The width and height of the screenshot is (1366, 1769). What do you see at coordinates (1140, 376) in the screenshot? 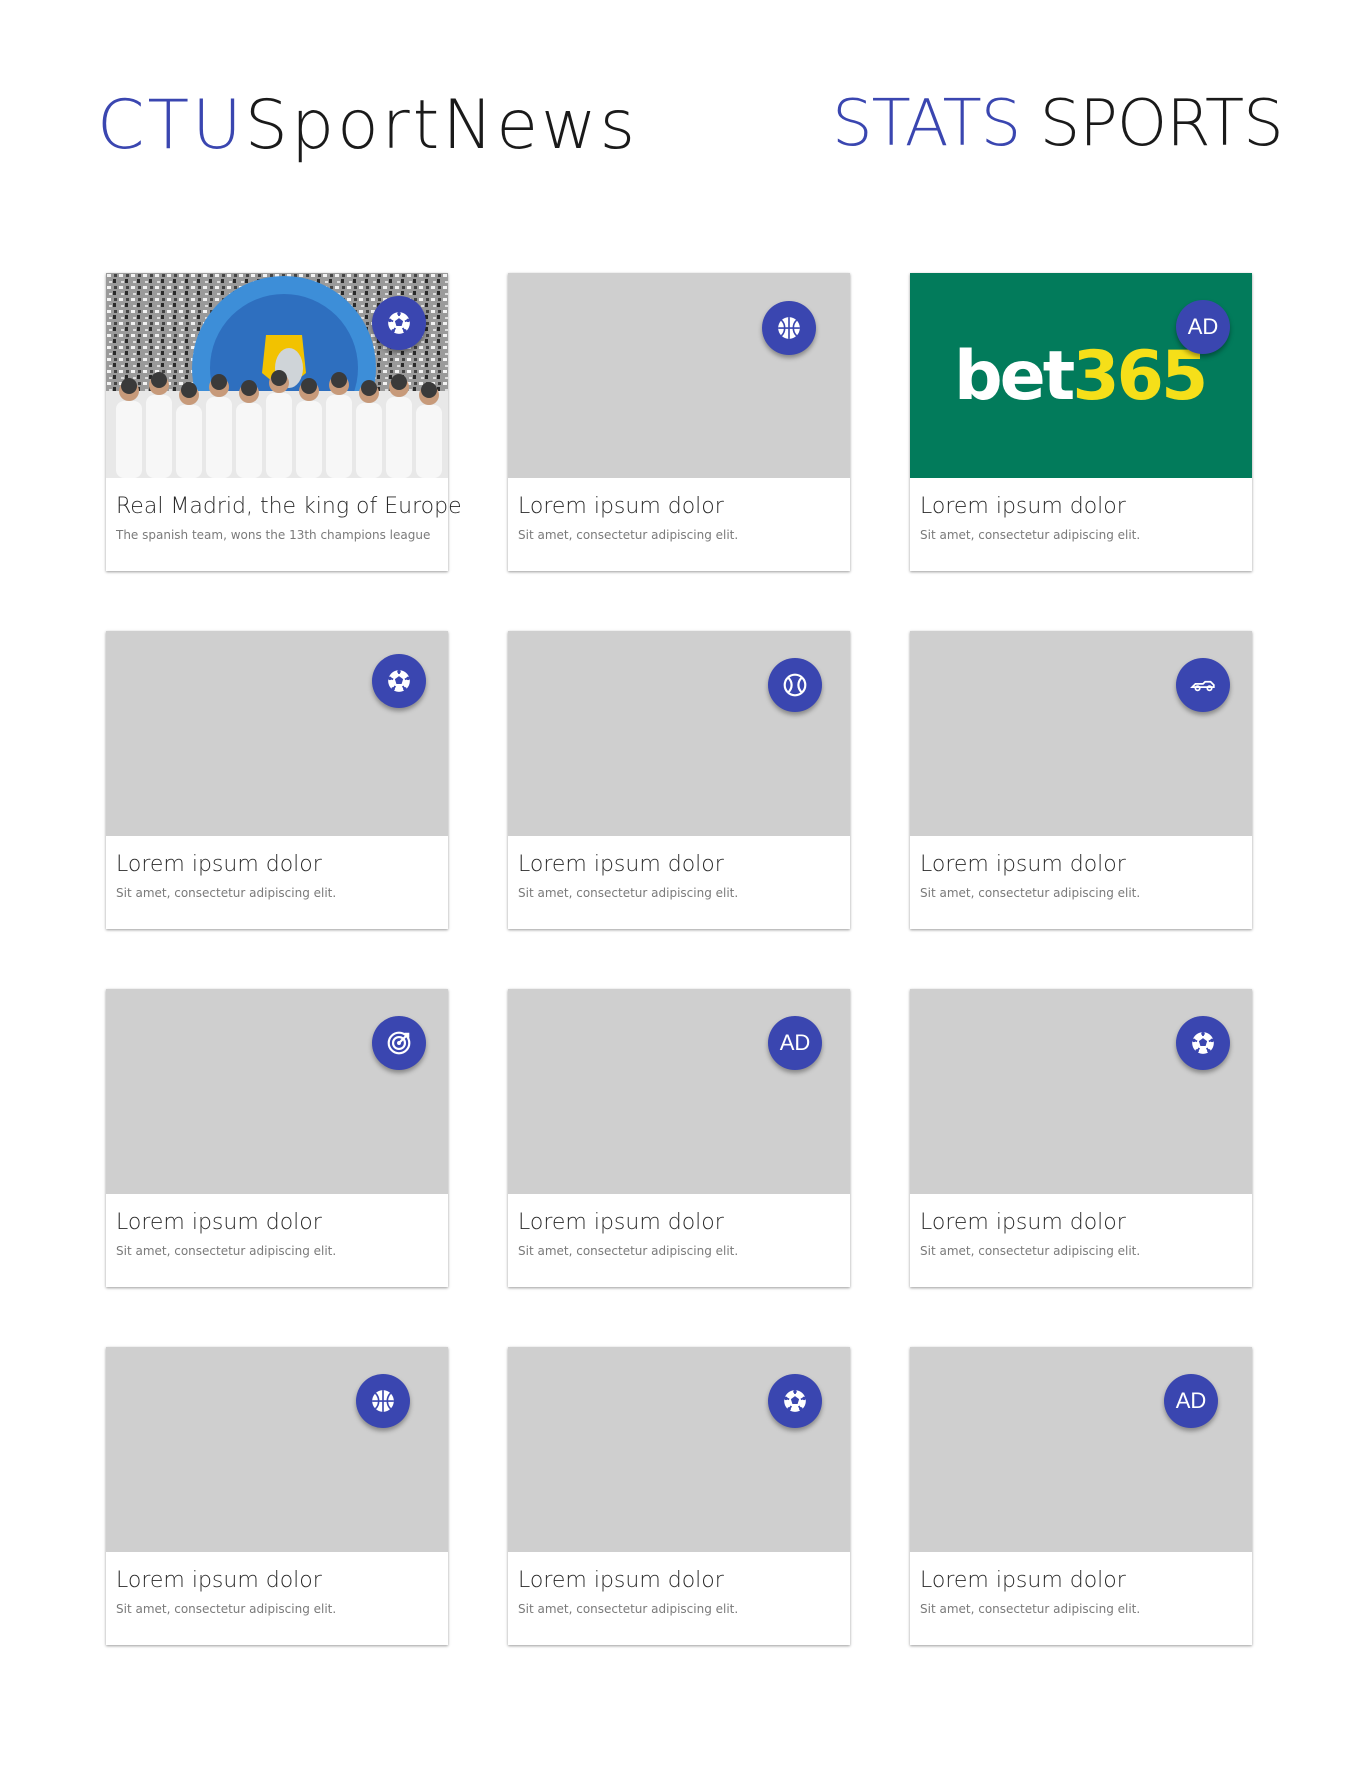
I see `ad-brand-yellow: 365` at bounding box center [1140, 376].